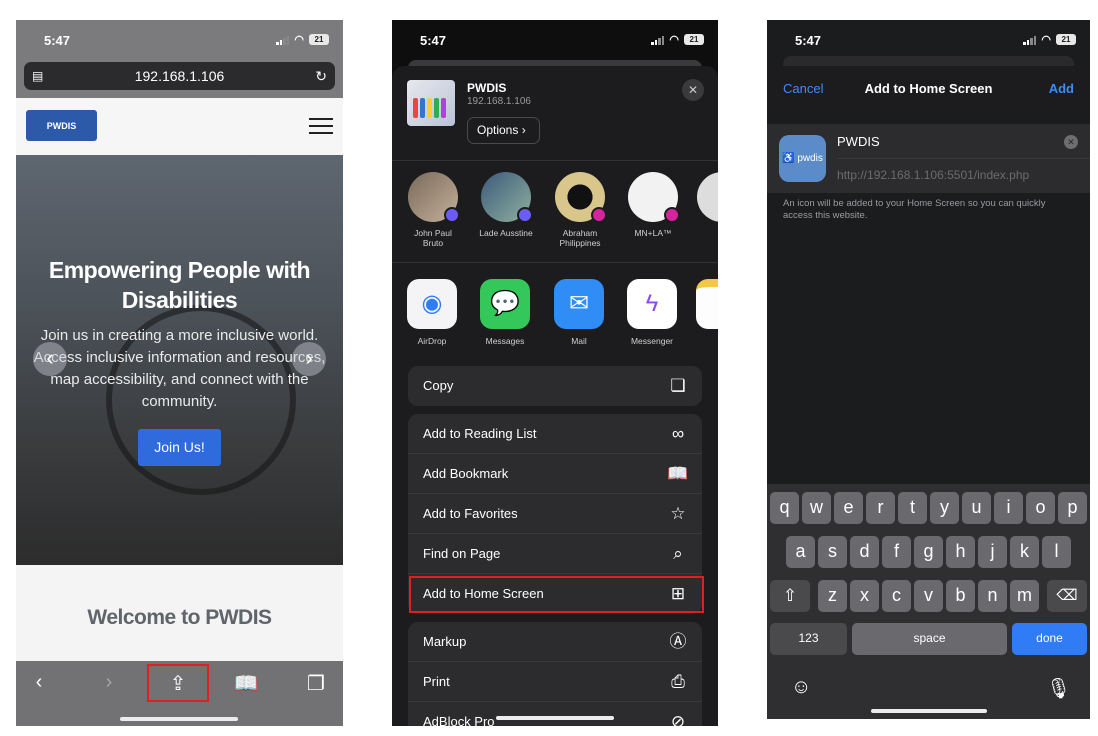 The height and width of the screenshot is (736, 1098). Describe the element at coordinates (808, 639) in the screenshot. I see `numbers-key: 123` at that location.